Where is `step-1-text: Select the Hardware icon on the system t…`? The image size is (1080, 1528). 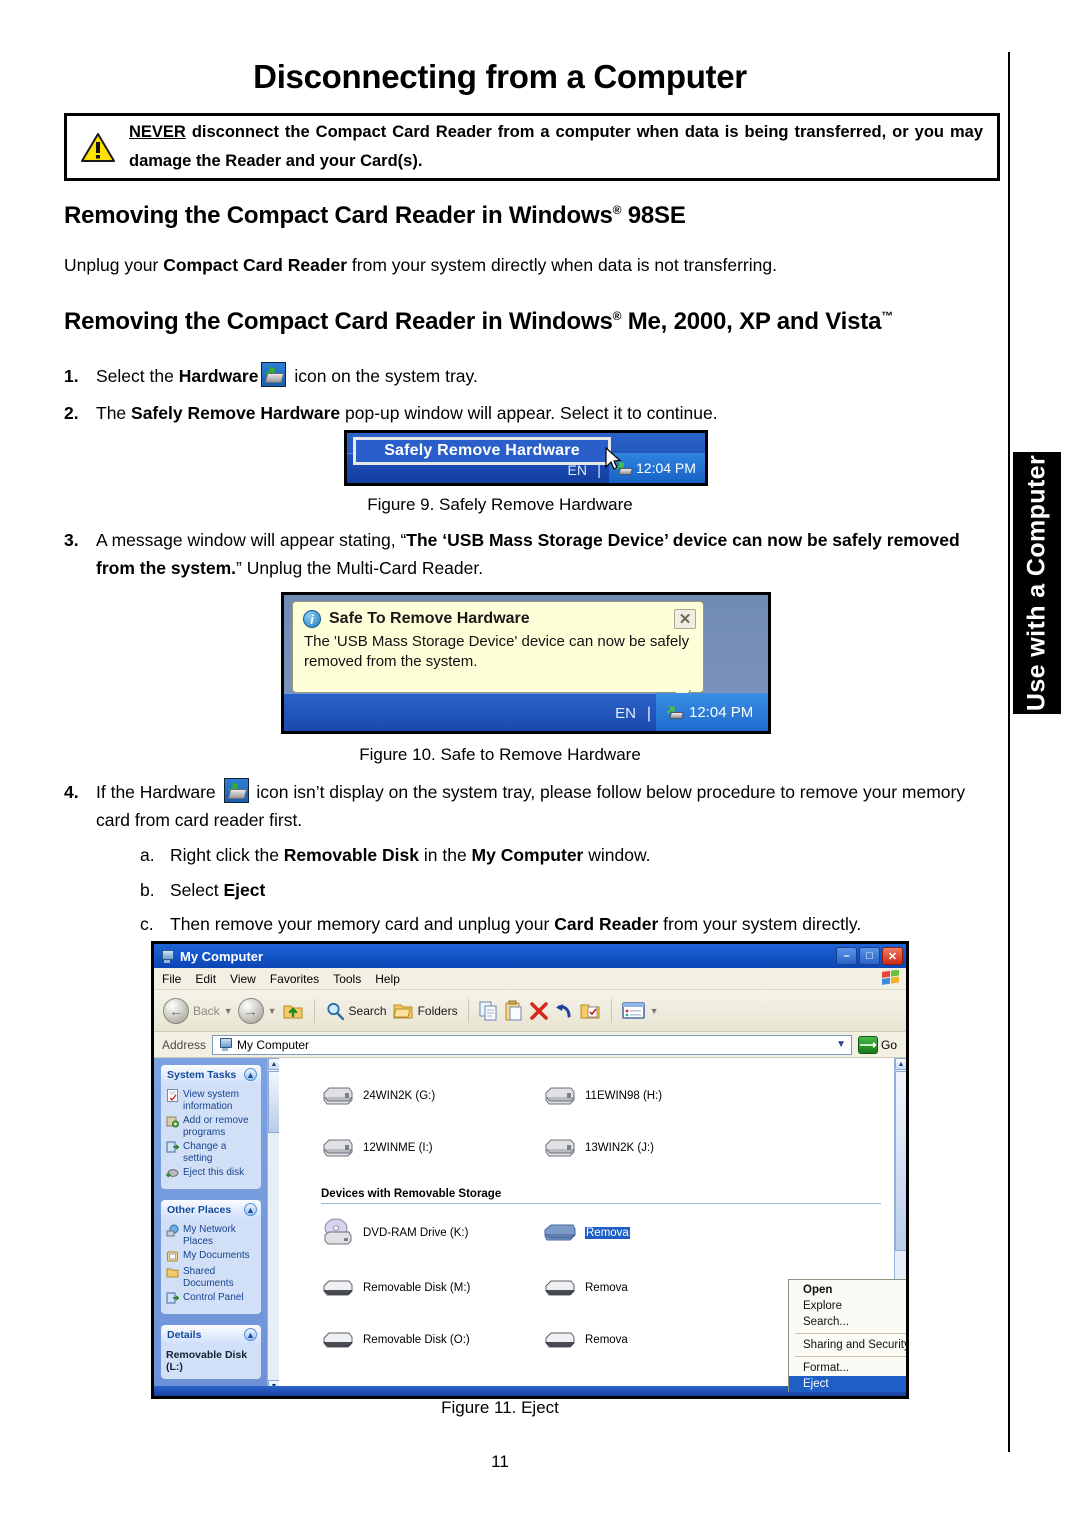
step-1-text: Select the Hardware icon on the system t… is located at coordinates (548, 376).